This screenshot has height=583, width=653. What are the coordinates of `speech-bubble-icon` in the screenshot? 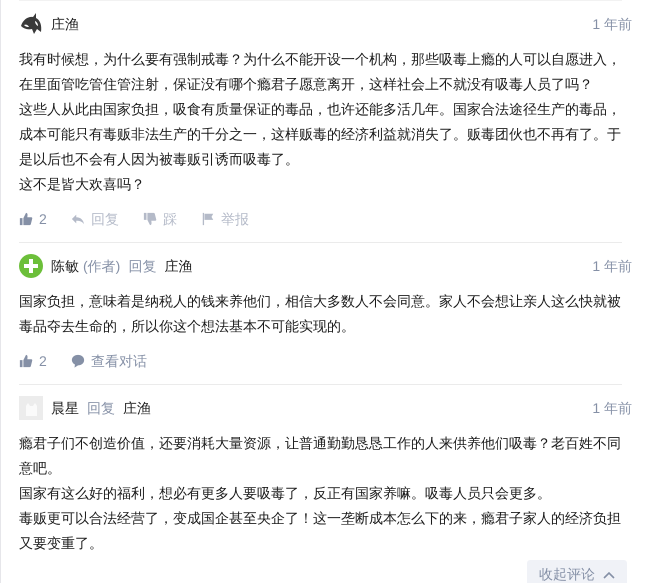 It's located at (77, 361).